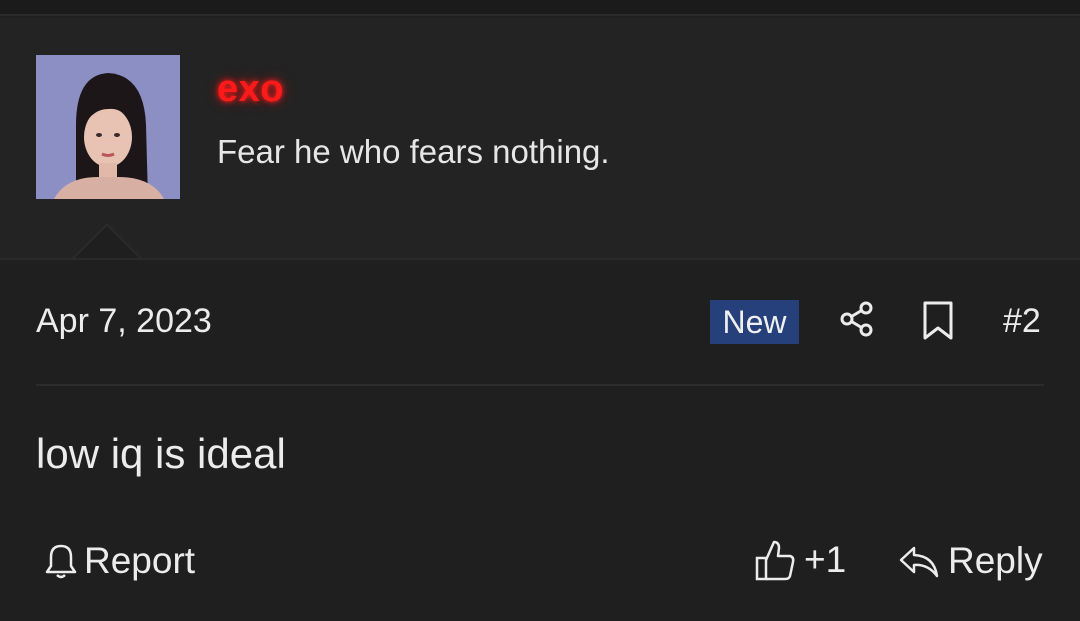 This screenshot has height=621, width=1080. I want to click on username: exo, so click(250, 89).